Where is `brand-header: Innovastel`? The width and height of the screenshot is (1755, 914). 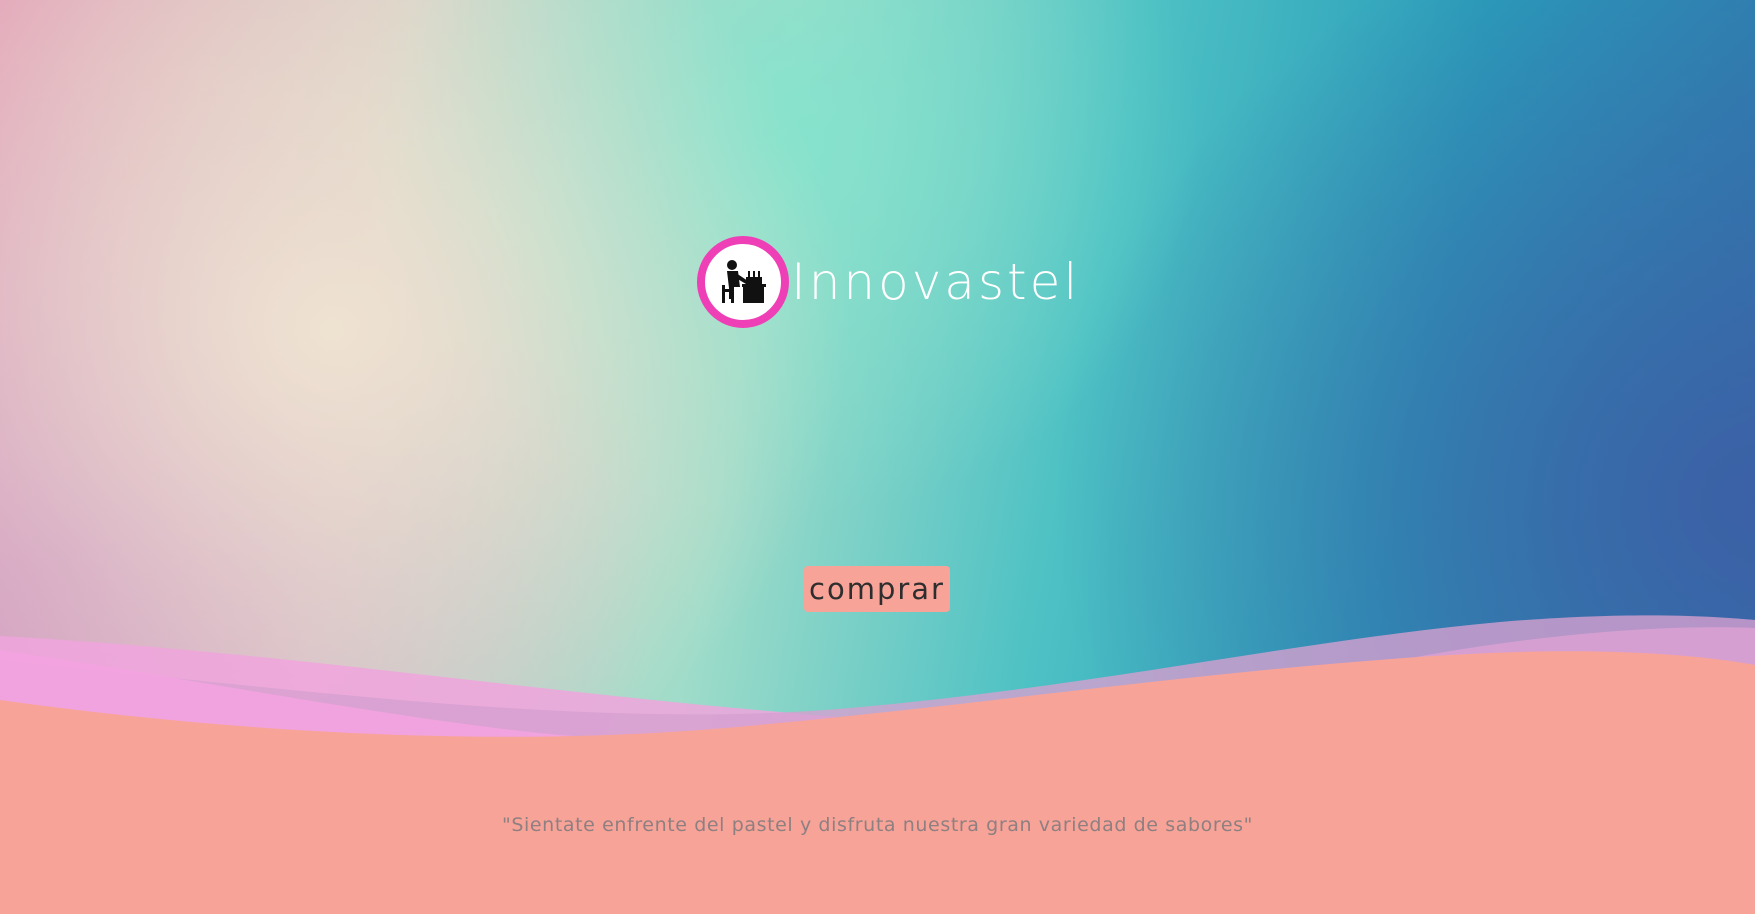 brand-header: Innovastel is located at coordinates (888, 282).